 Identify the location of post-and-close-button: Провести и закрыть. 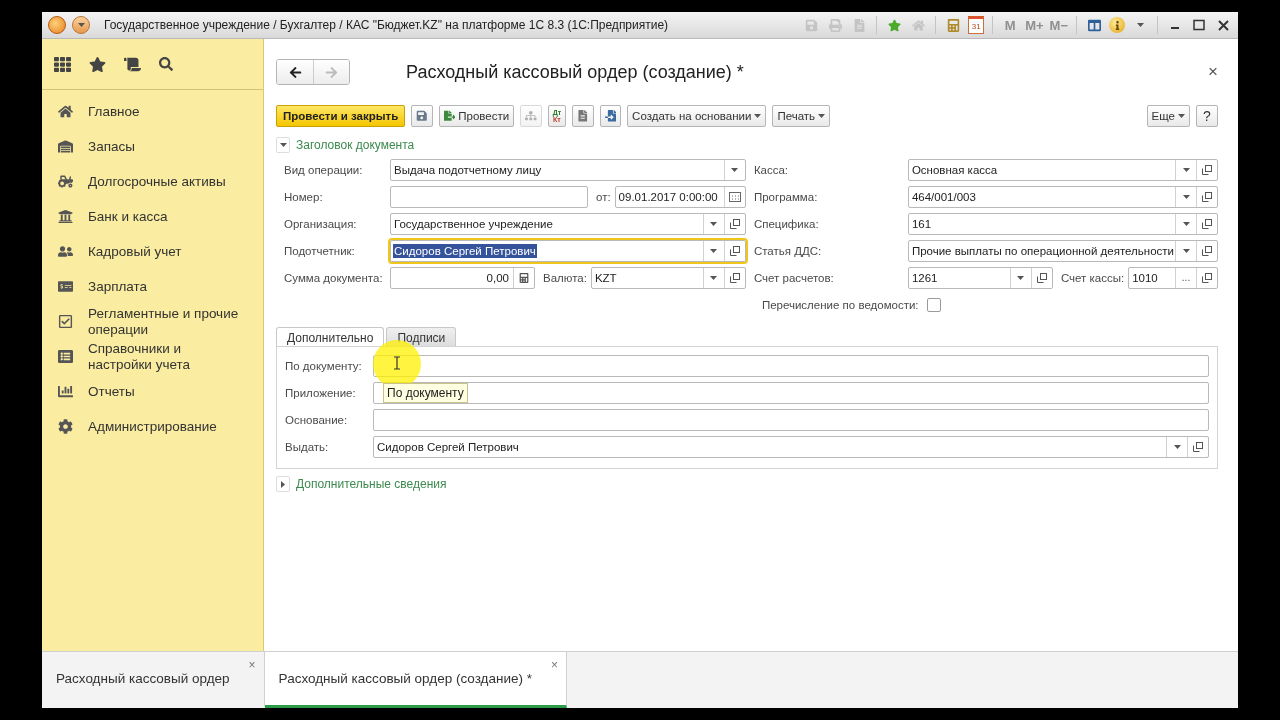
(341, 116).